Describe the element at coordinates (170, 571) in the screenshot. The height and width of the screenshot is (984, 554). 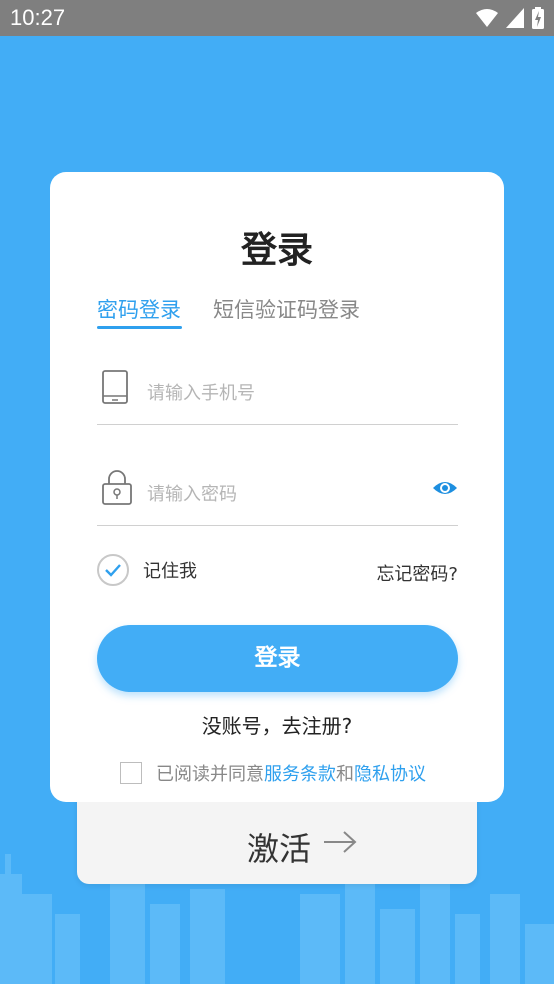
I see `remember-label: 记住我` at that location.